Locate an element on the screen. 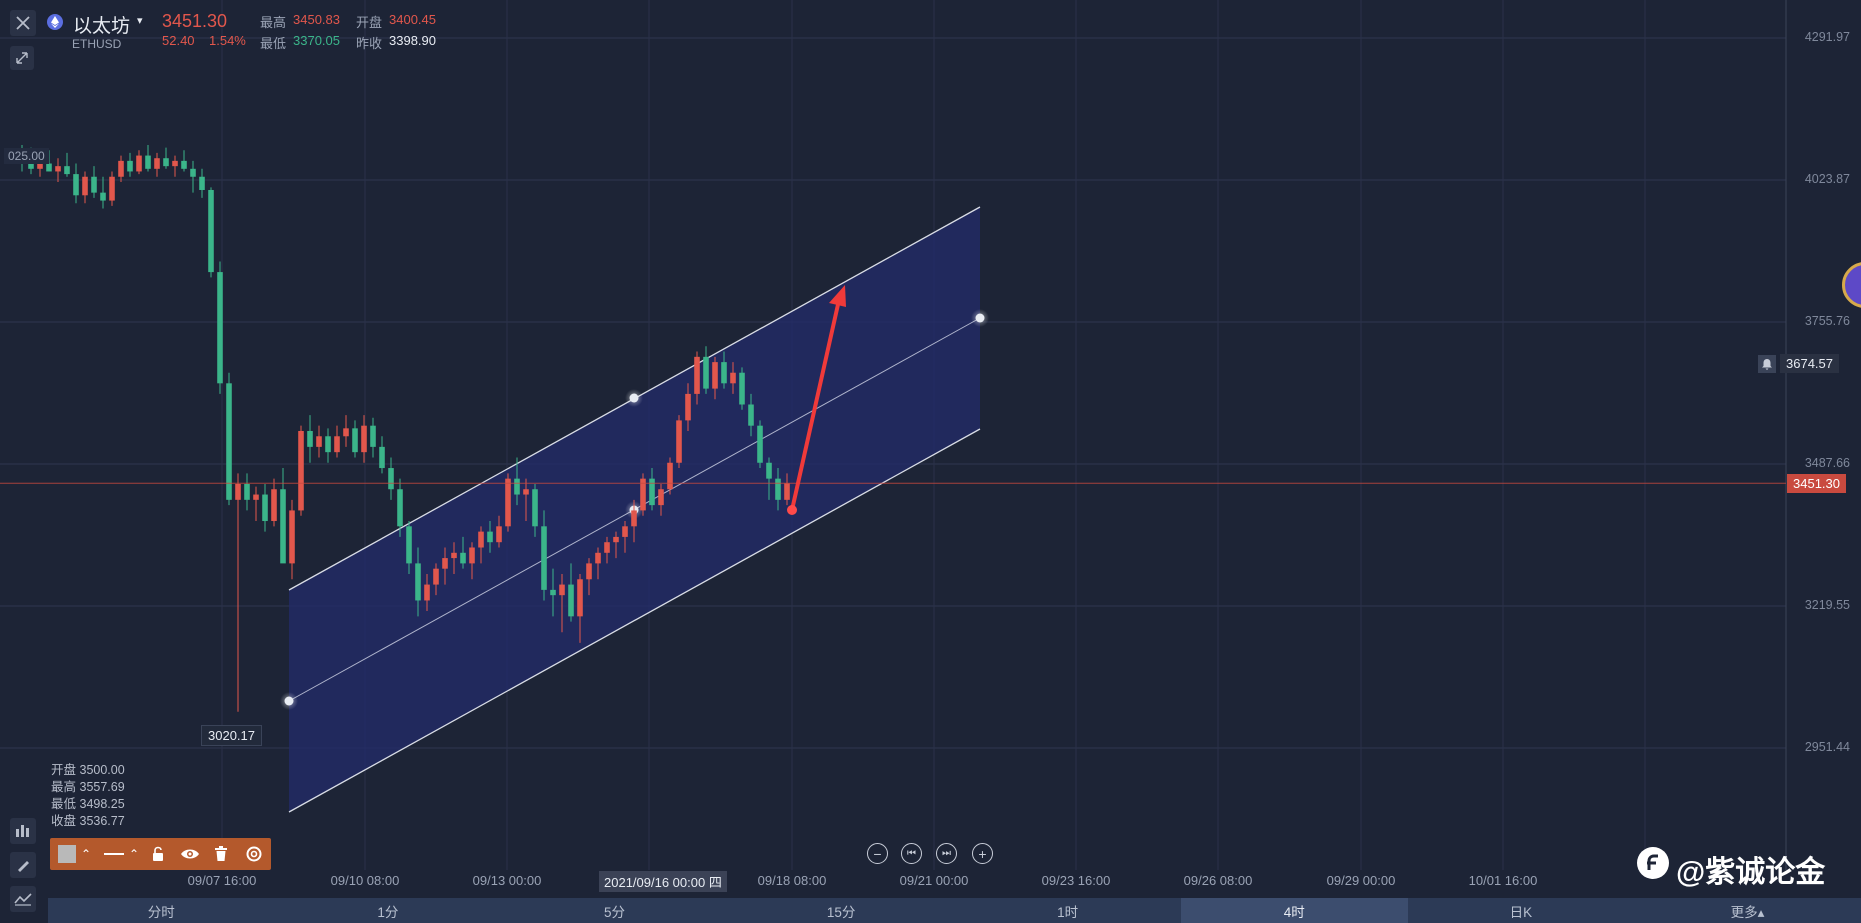 This screenshot has height=923, width=1861. scroll-first-button: ⏮ is located at coordinates (911, 853).